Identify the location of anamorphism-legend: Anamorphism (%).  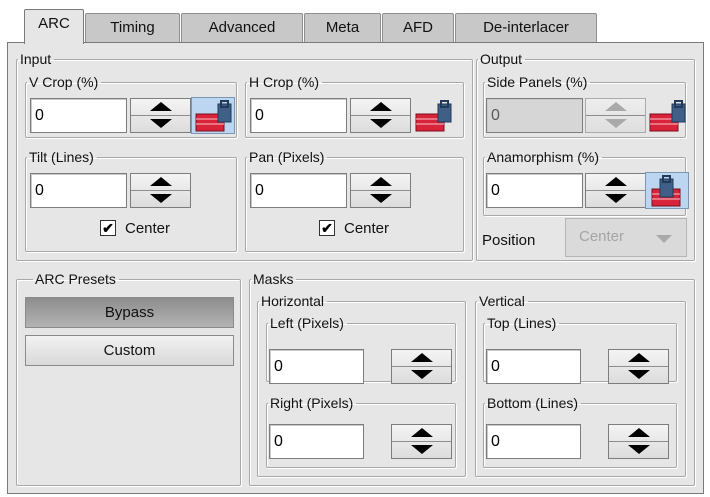
(543, 157).